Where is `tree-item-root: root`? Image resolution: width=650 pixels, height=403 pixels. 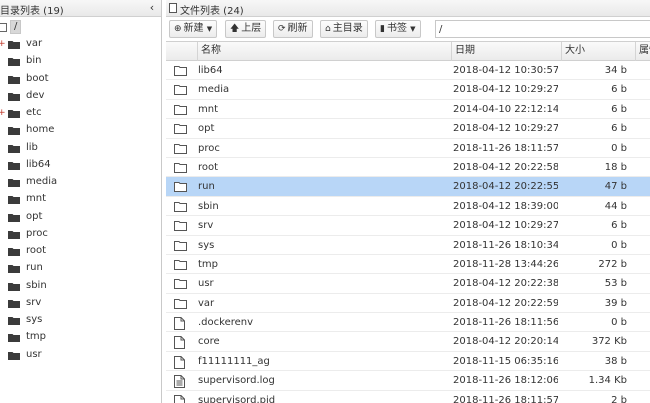 tree-item-root: root is located at coordinates (80, 251).